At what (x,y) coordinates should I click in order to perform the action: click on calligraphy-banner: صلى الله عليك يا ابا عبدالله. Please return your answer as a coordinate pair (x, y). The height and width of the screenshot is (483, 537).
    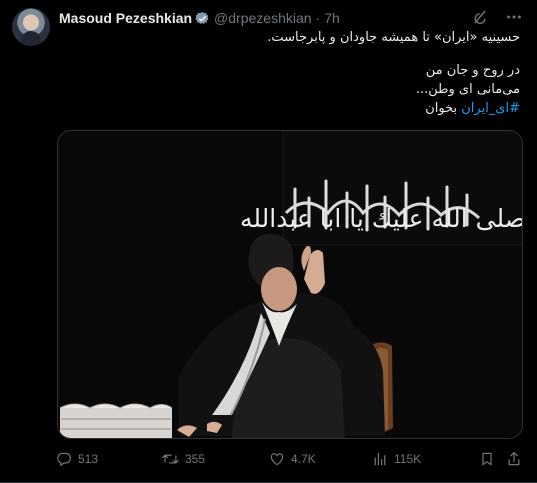
    Looking at the image, I should click on (381, 218).